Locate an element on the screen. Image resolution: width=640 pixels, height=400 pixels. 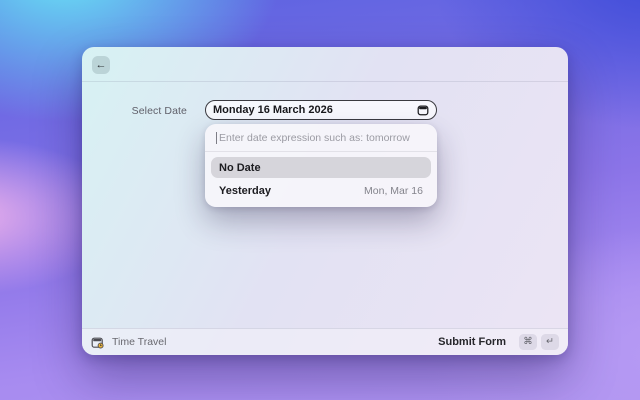
calendar-clock-icon is located at coordinates (97, 342).